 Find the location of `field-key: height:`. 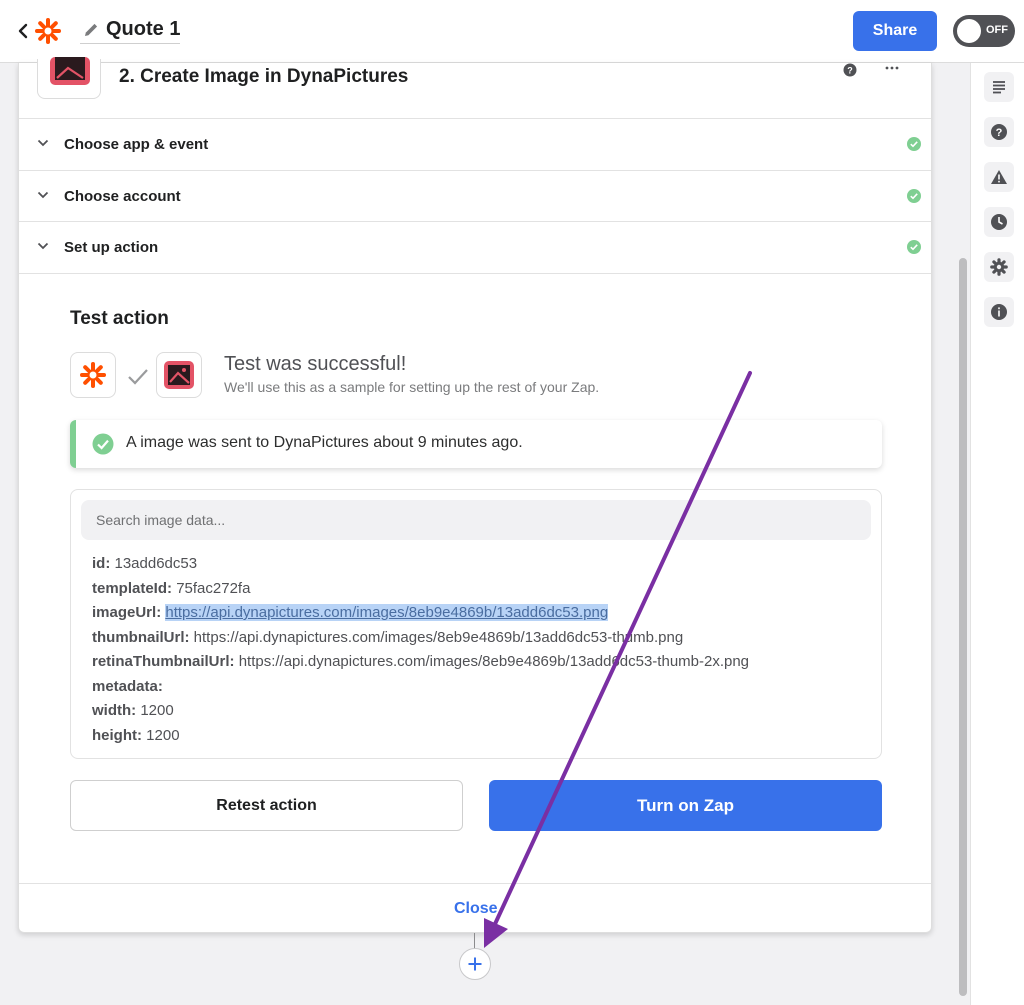

field-key: height: is located at coordinates (117, 735).